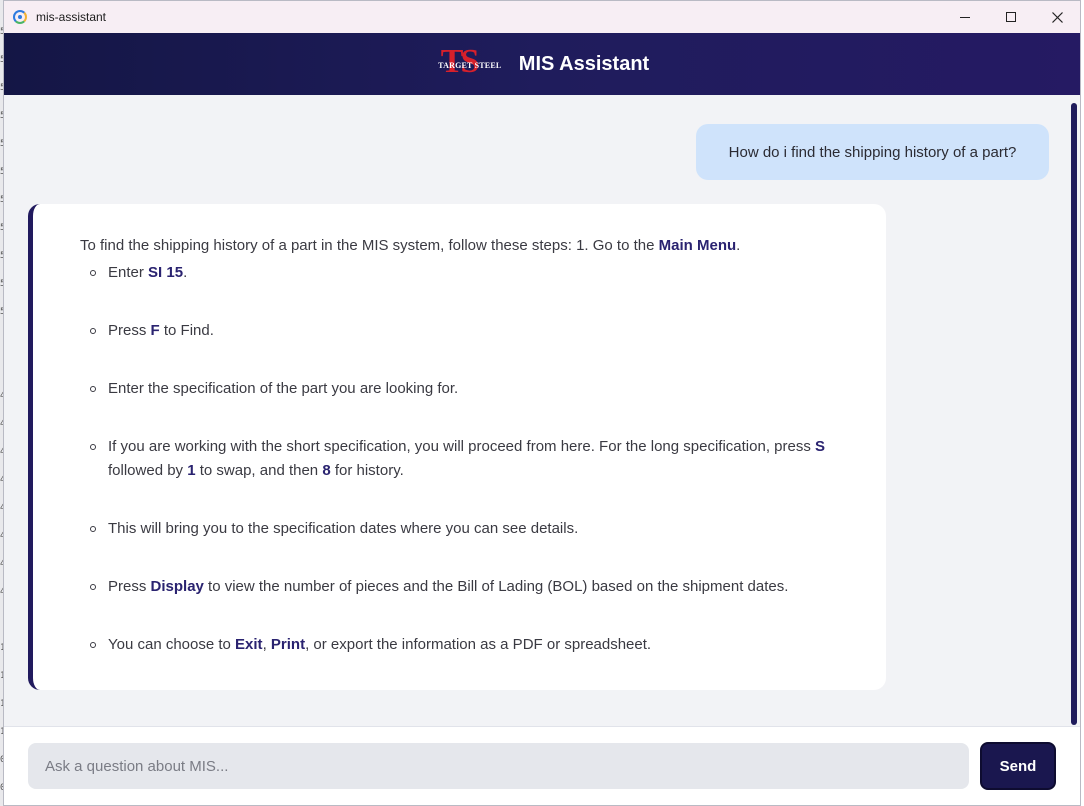  I want to click on step-emphasis: 8, so click(326, 470).